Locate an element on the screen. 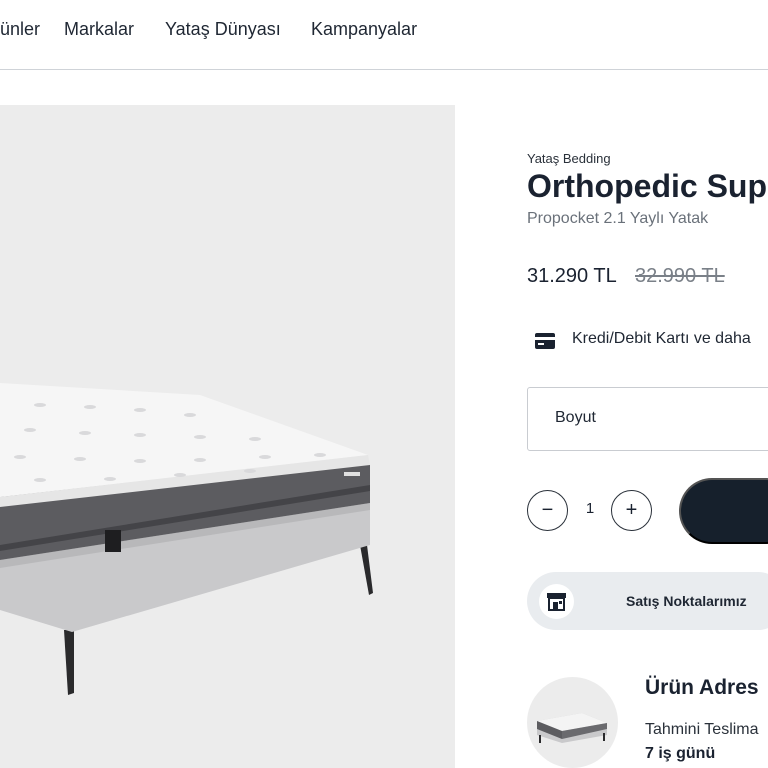  product-brand: Yataş Bedding is located at coordinates (569, 158).